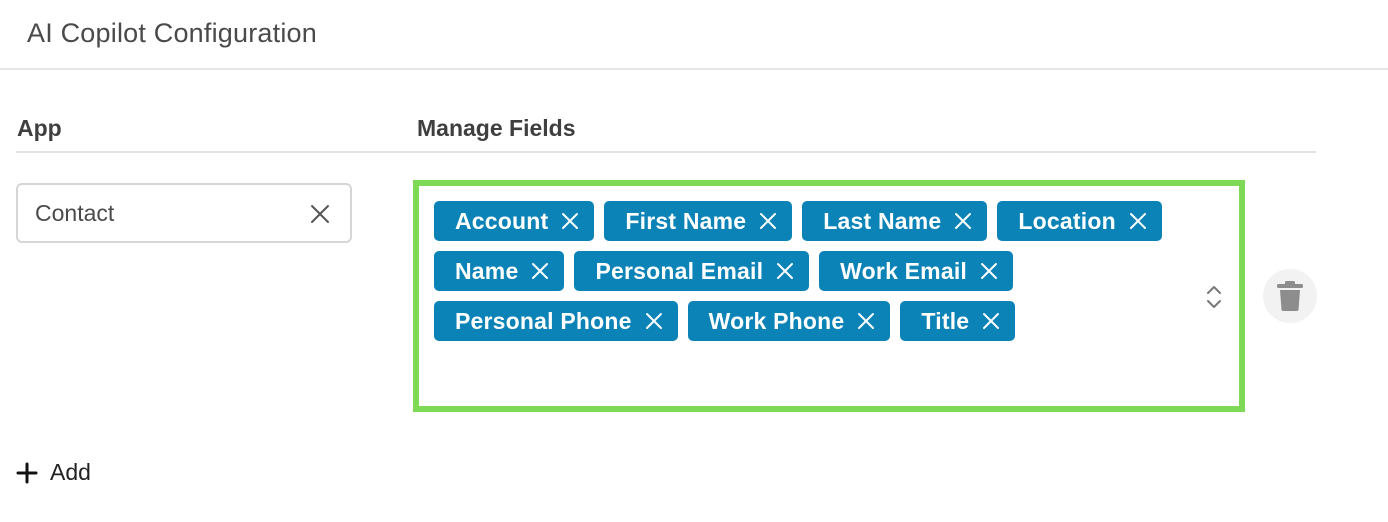 Image resolution: width=1388 pixels, height=522 pixels. I want to click on field-chip-label: Work Phone, so click(776, 320).